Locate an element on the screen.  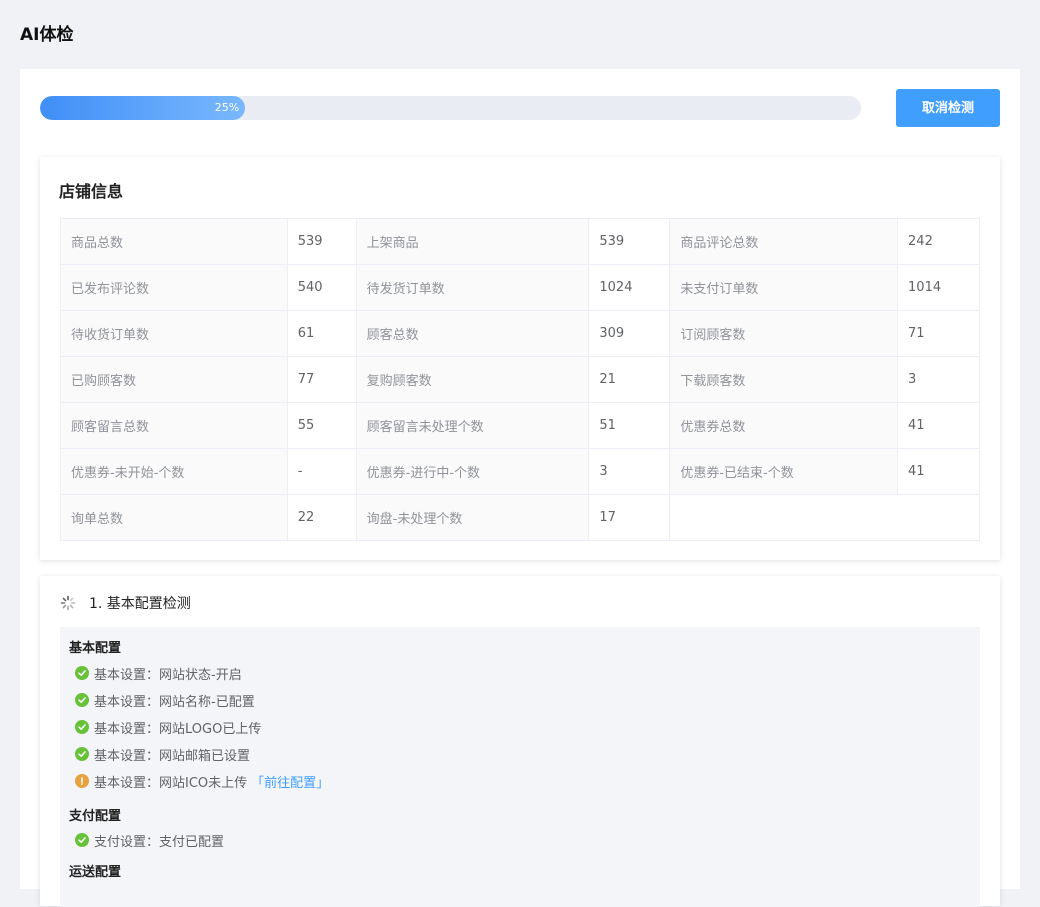
loading-spinner-icon is located at coordinates (68, 603).